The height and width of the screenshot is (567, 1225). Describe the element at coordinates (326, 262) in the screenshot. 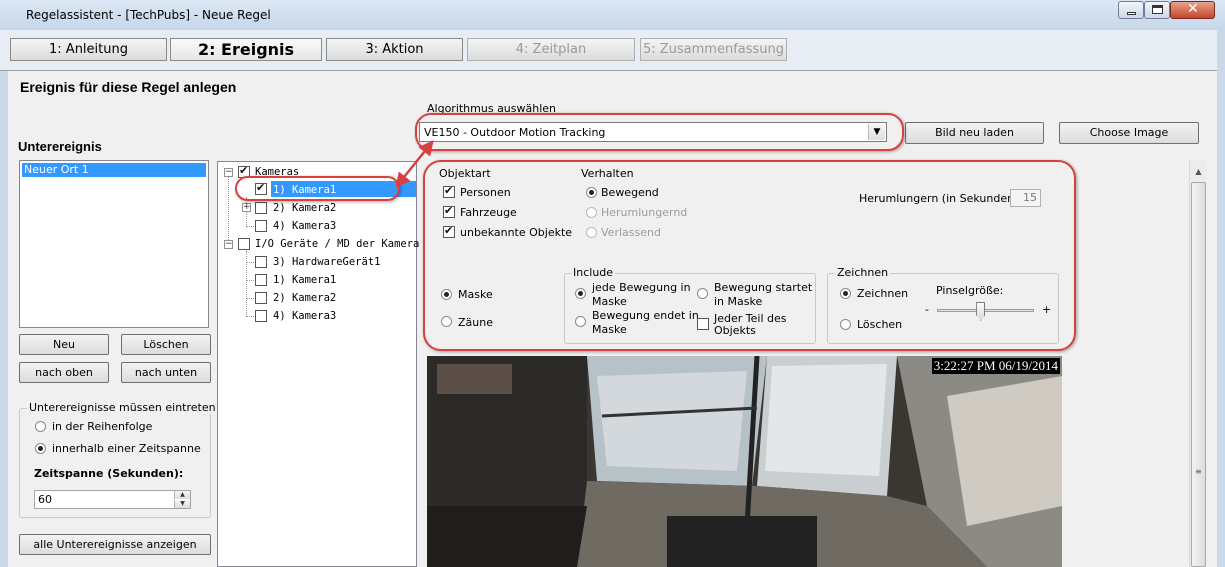

I see `tree-node-hardware1: 3) HardwareGerät1` at that location.